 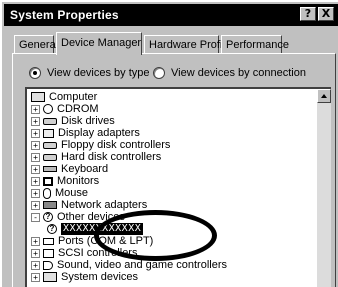 What do you see at coordinates (91, 217) in the screenshot?
I see `tree-item-label: Other devices` at bounding box center [91, 217].